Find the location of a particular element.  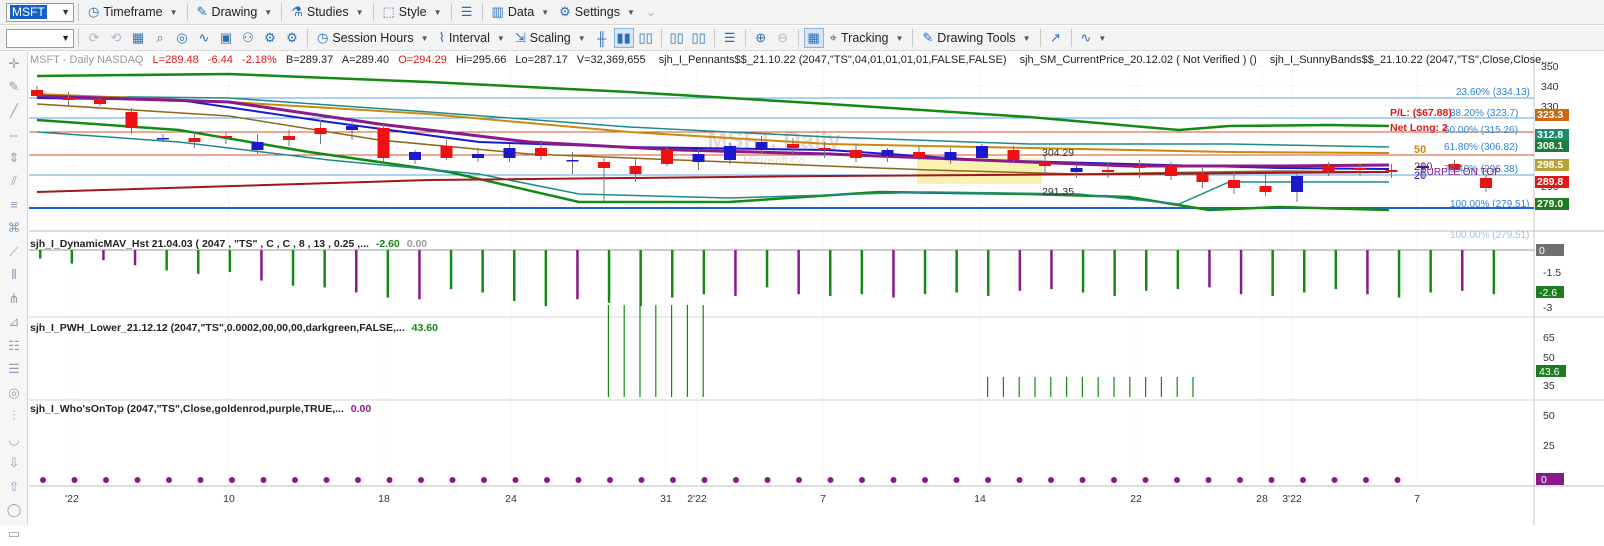

target-icon: ◎ is located at coordinates (182, 38).